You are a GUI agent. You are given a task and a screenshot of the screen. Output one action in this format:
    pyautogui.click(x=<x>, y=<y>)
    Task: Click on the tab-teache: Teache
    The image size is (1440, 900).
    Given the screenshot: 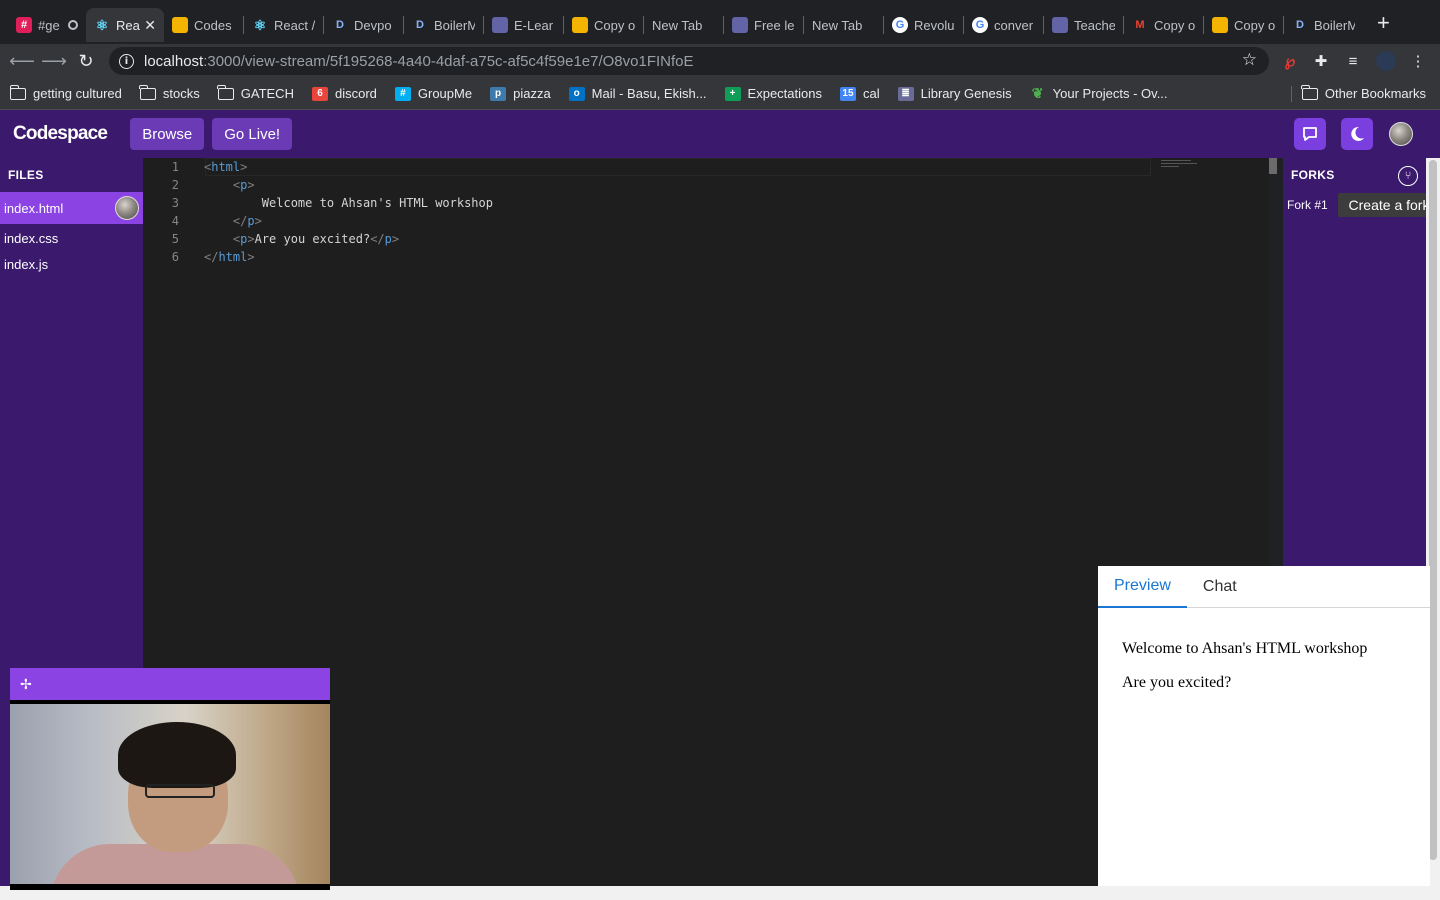 What is the action you would take?
    pyautogui.click(x=1083, y=25)
    